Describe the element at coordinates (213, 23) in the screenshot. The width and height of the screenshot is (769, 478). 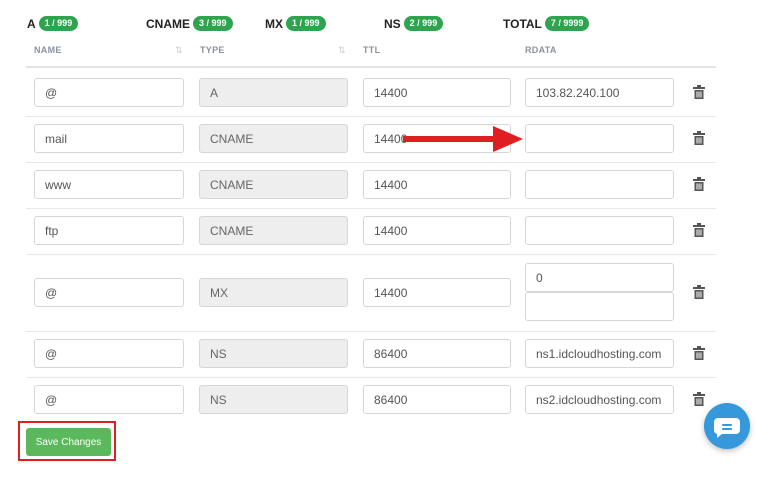
I see `counter-badge: 3 / 999` at that location.